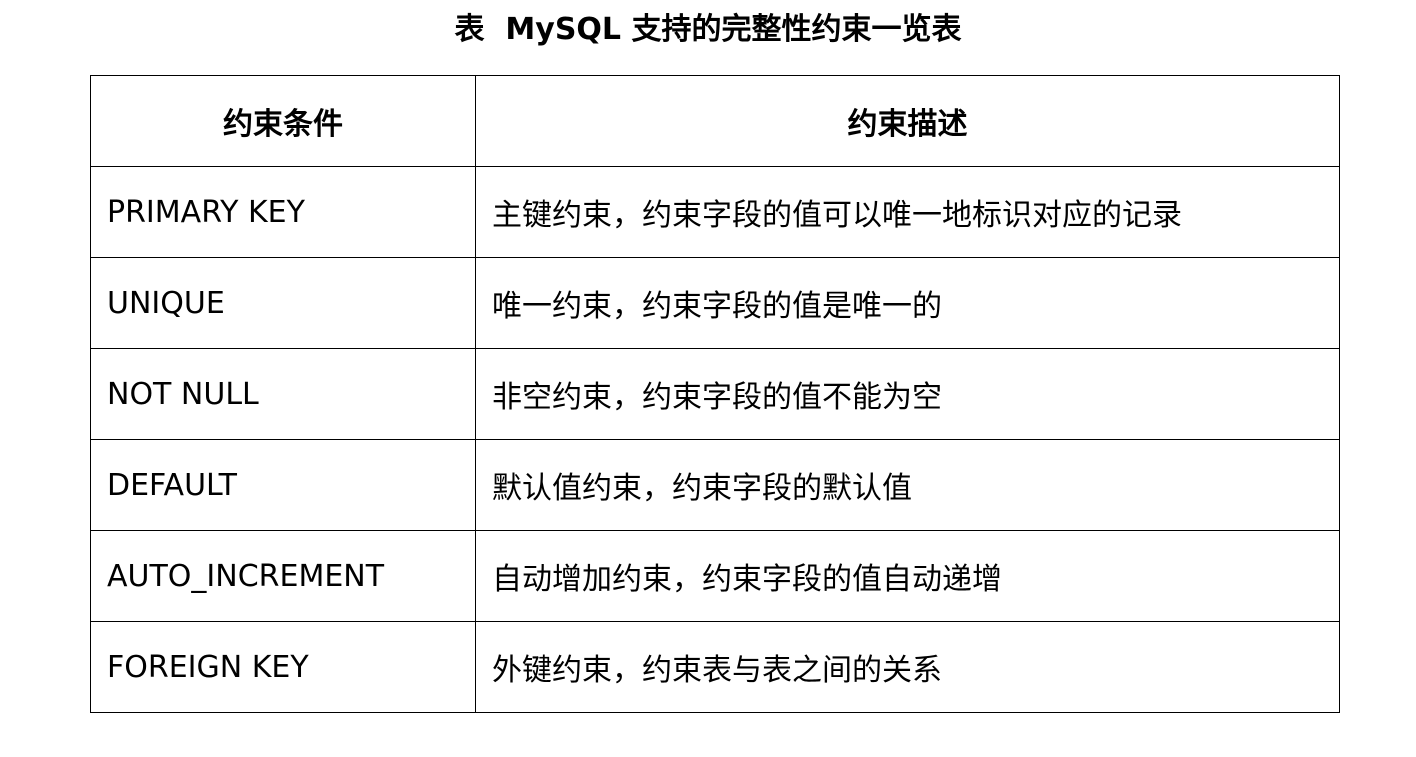  Describe the element at coordinates (907, 485) in the screenshot. I see `constraint-description: 默认值约束，约束字段的默认值` at that location.